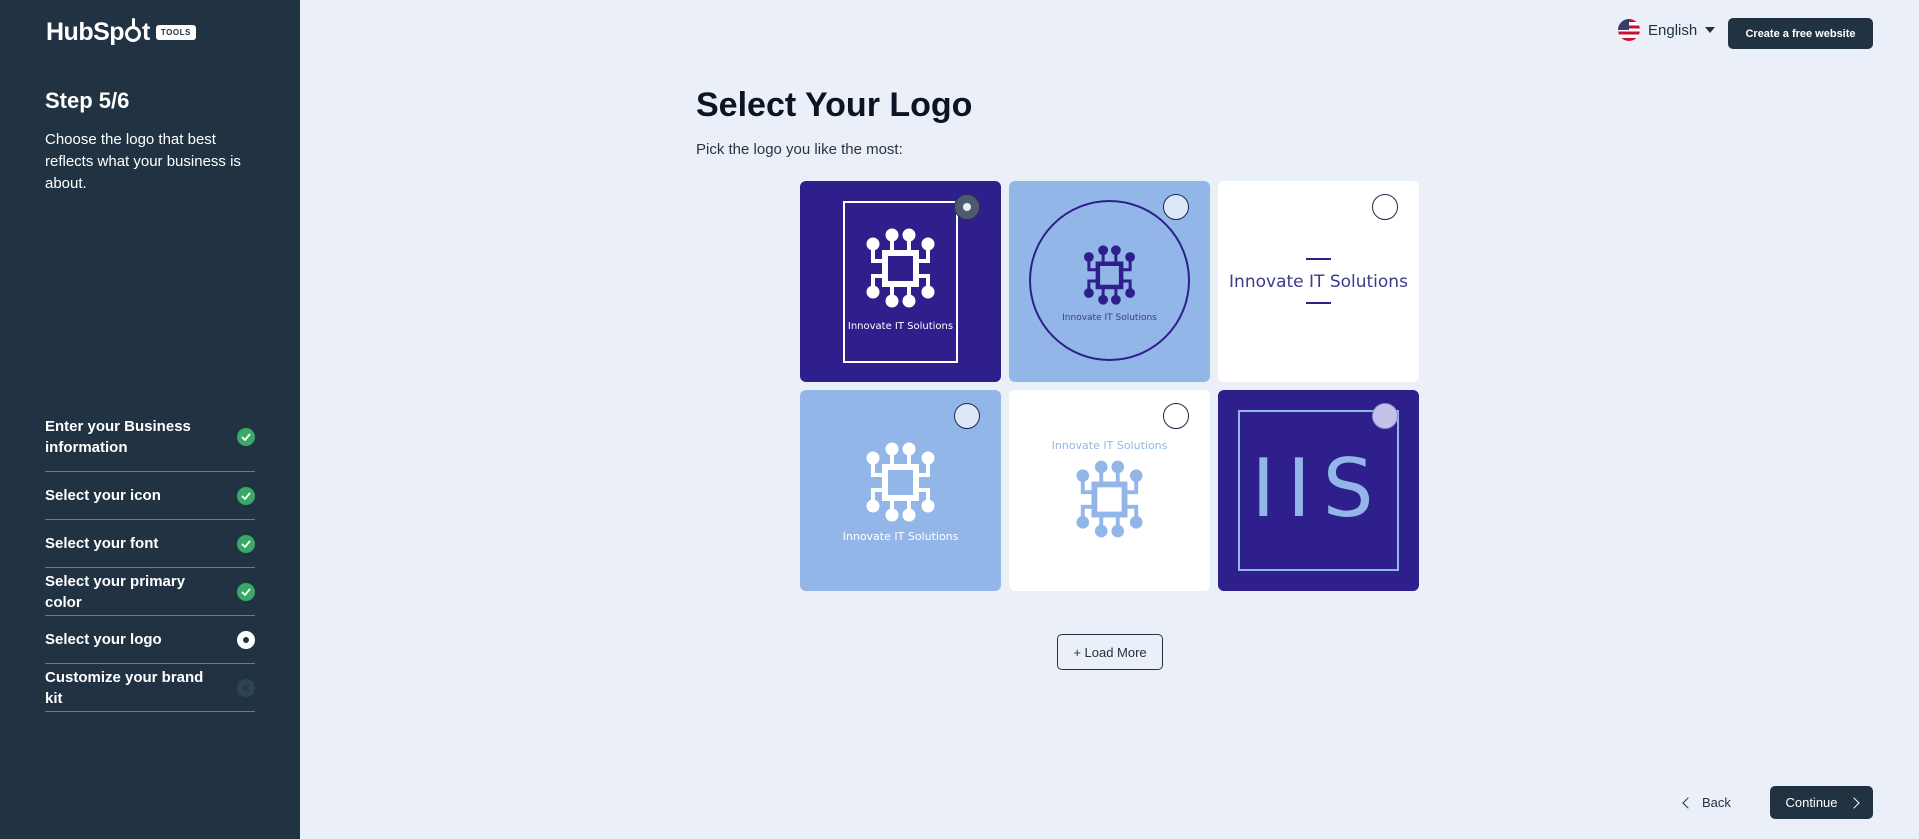  I want to click on caret-down-icon, so click(1710, 30).